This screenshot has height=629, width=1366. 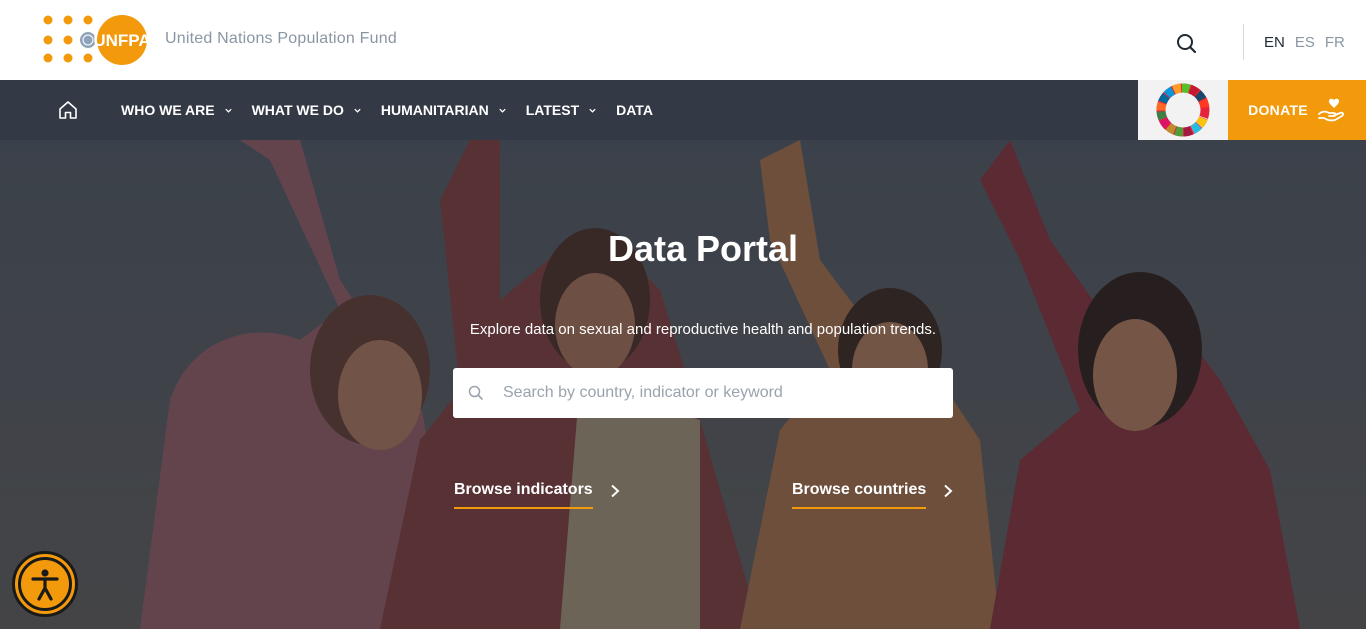 I want to click on accessibility-button, so click(x=45, y=584).